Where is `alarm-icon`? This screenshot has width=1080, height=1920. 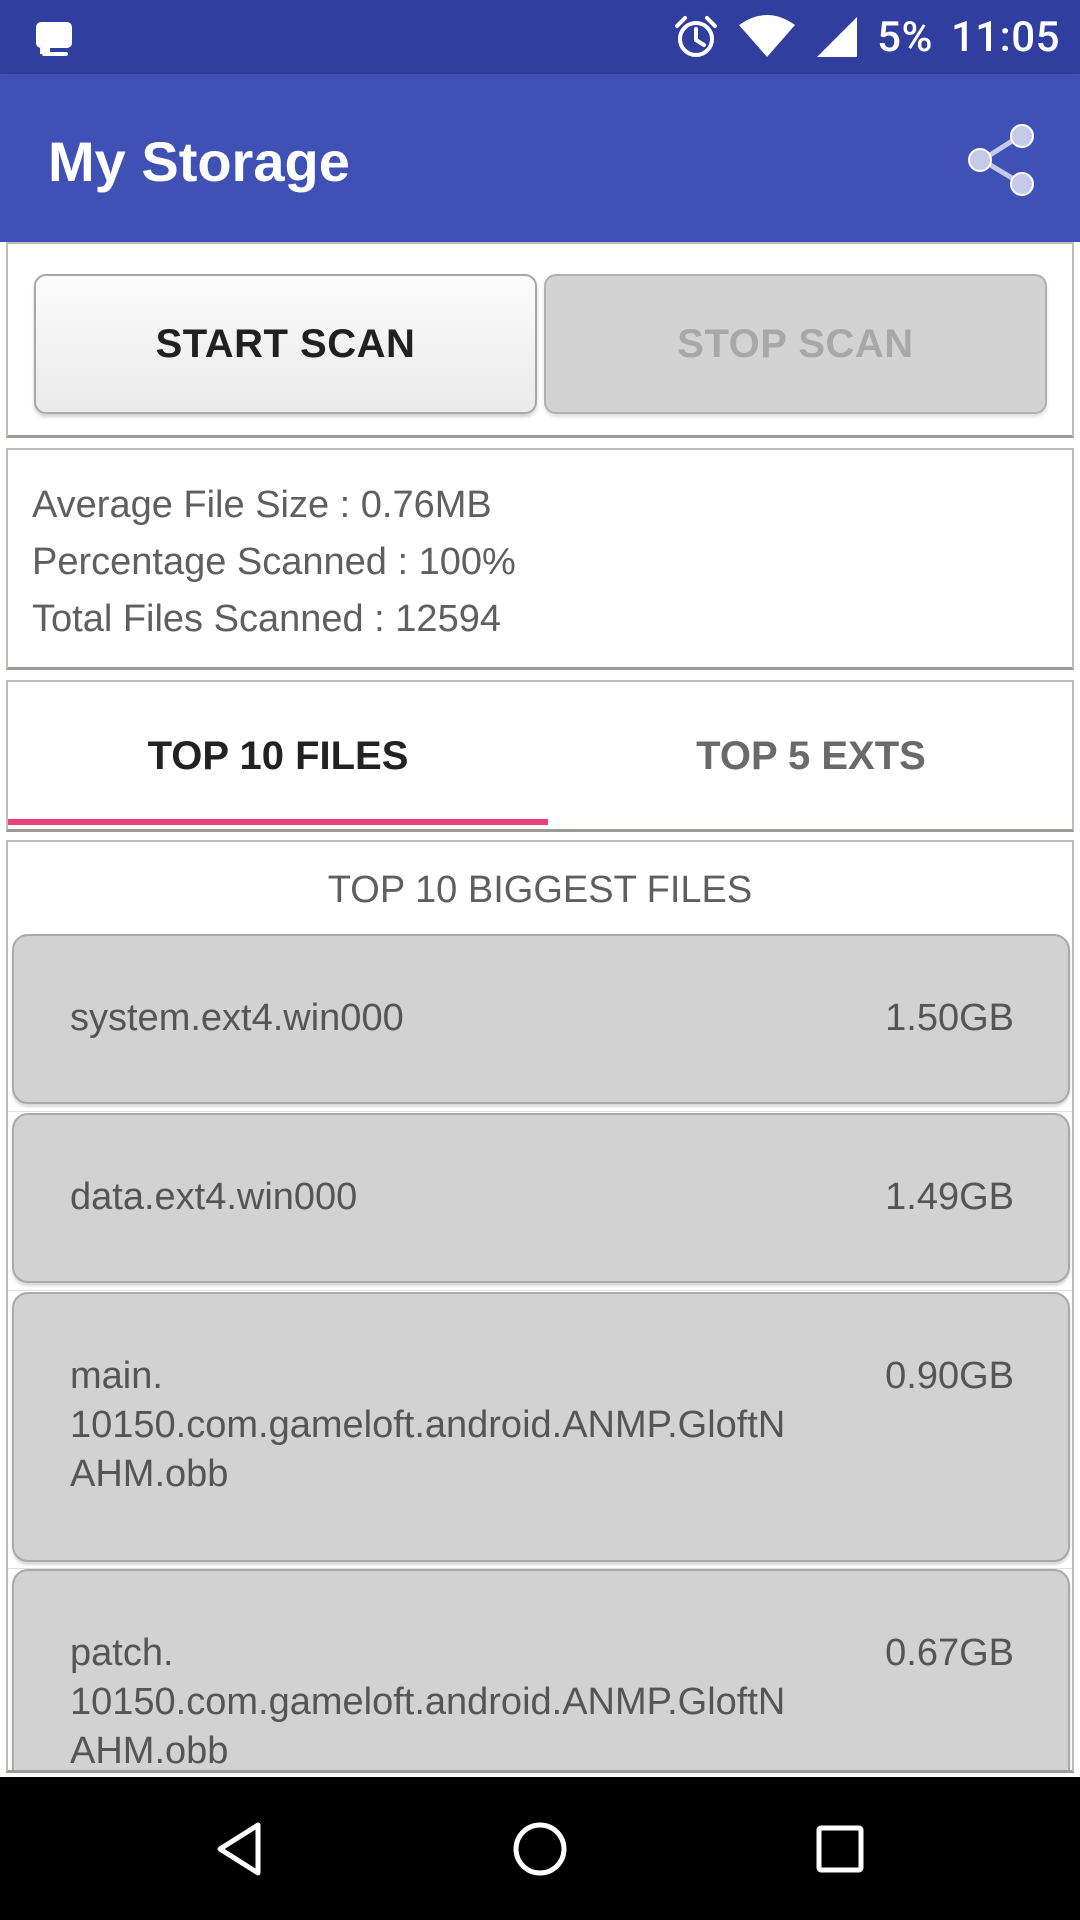
alarm-icon is located at coordinates (696, 37).